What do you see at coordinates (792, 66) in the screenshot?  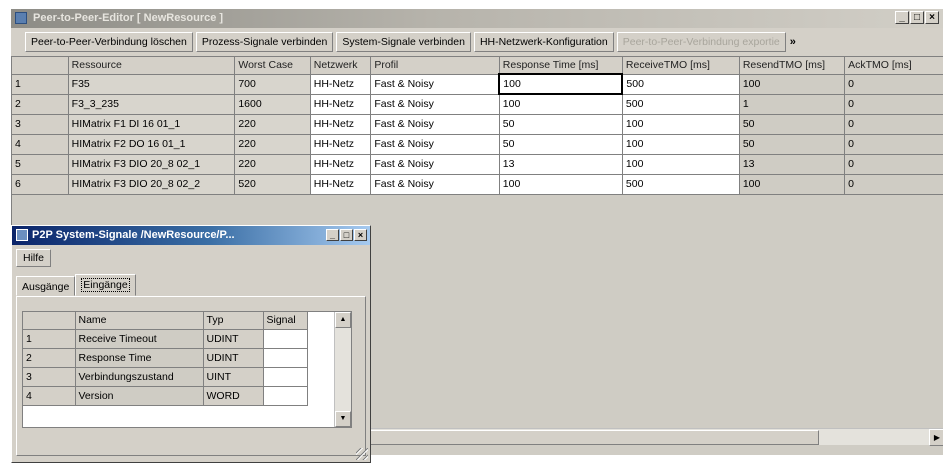 I see `col-header-resend-tmo: ResendTMO [ms]` at bounding box center [792, 66].